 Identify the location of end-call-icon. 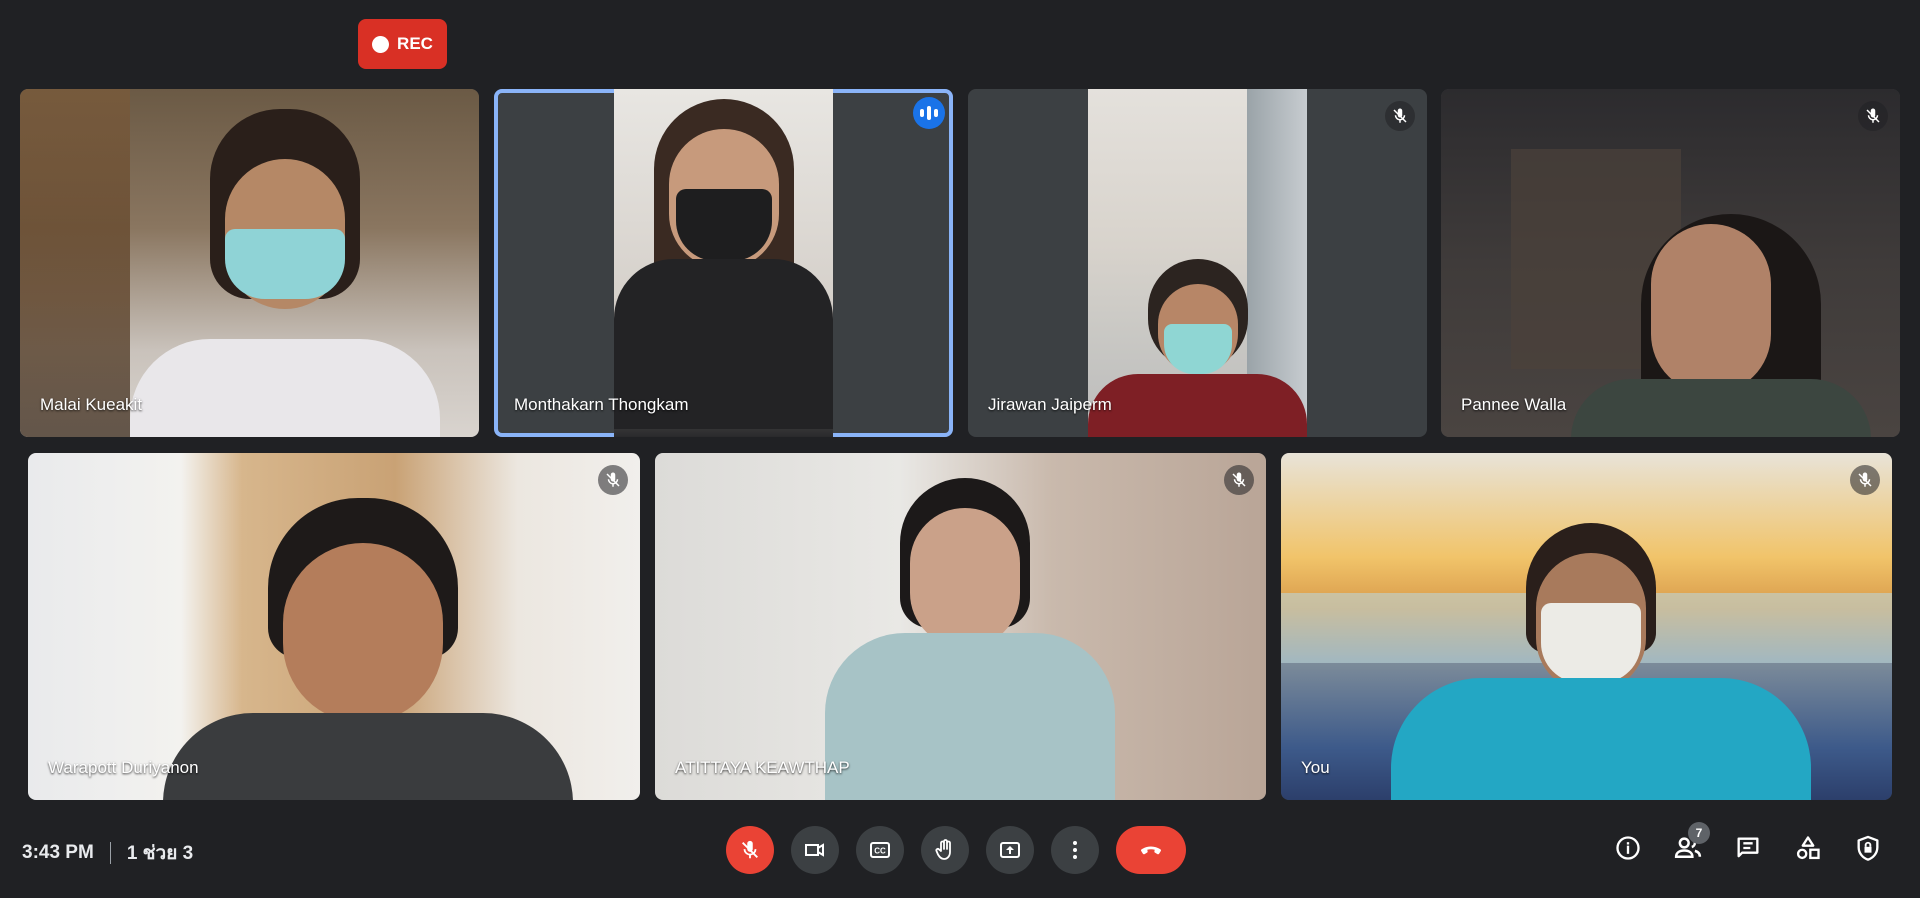
(1151, 850).